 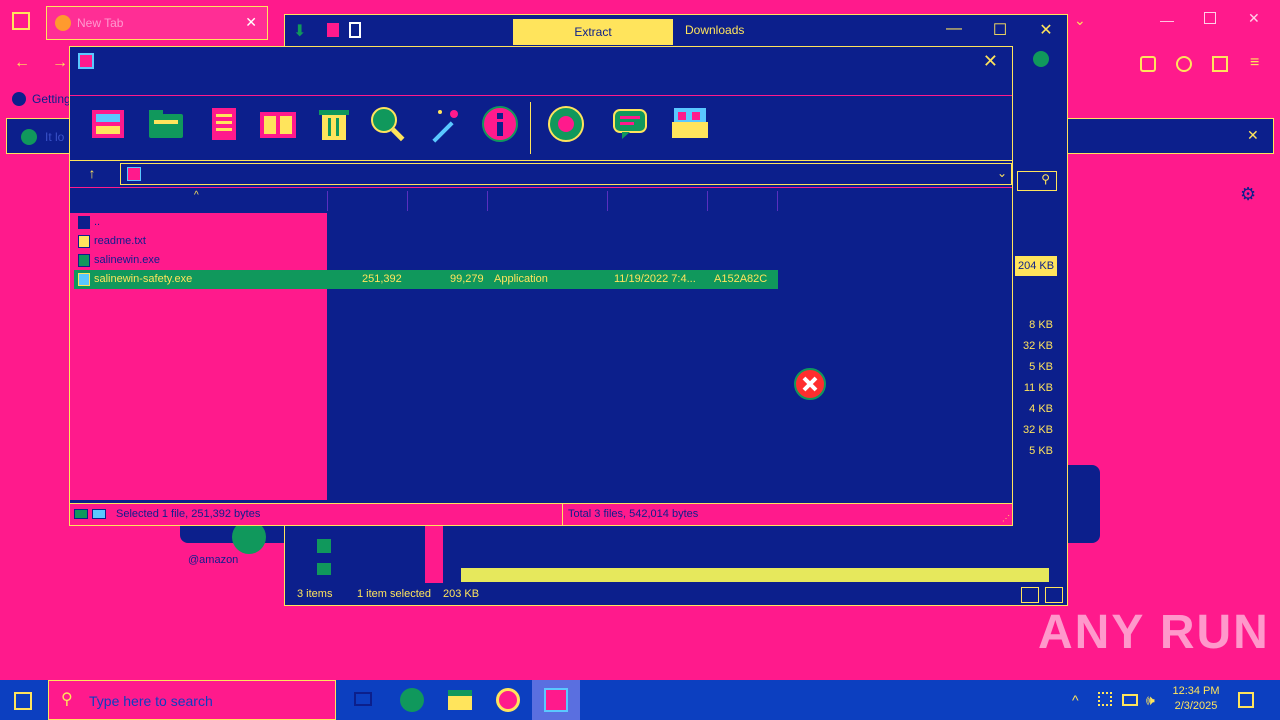 What do you see at coordinates (1037, 181) in the screenshot?
I see `search-icon: ⚲` at bounding box center [1037, 181].